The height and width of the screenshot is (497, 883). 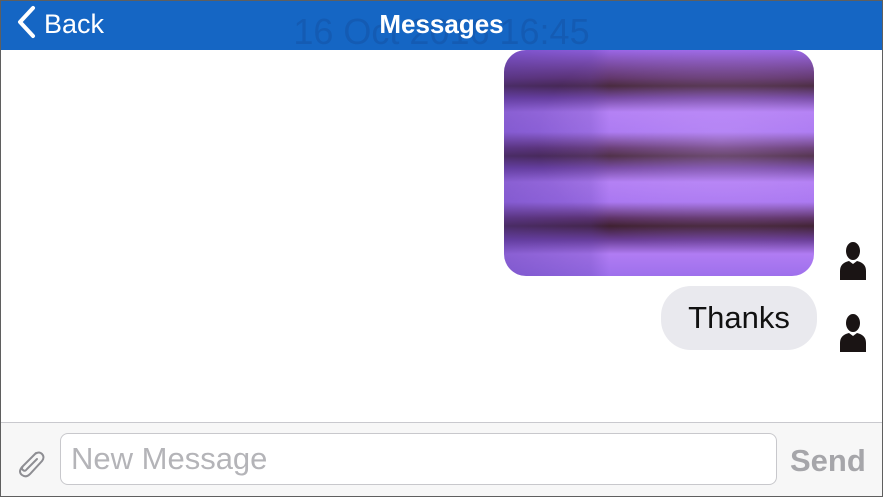 I want to click on paperclip-icon, so click(x=30, y=463).